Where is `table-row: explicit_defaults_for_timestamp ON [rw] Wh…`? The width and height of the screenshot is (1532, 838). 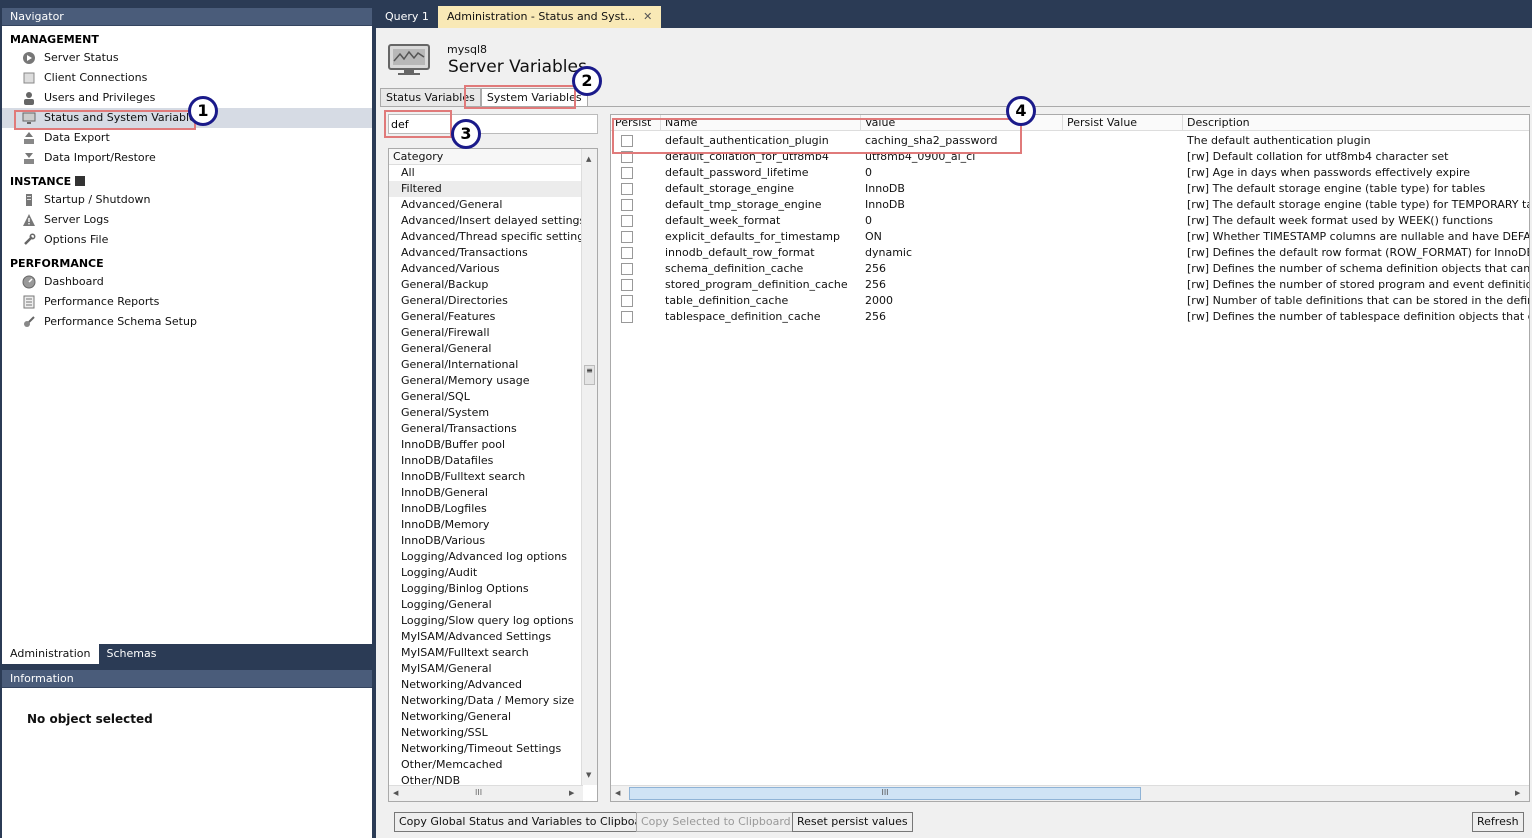
table-row: explicit_defaults_for_timestamp ON [rw] Wh… is located at coordinates (1070, 237).